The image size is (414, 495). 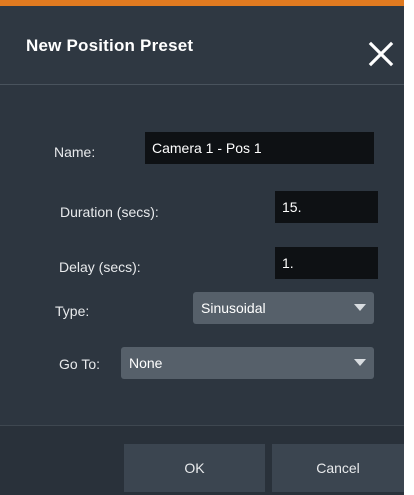 What do you see at coordinates (72, 311) in the screenshot?
I see `type-label: Type:` at bounding box center [72, 311].